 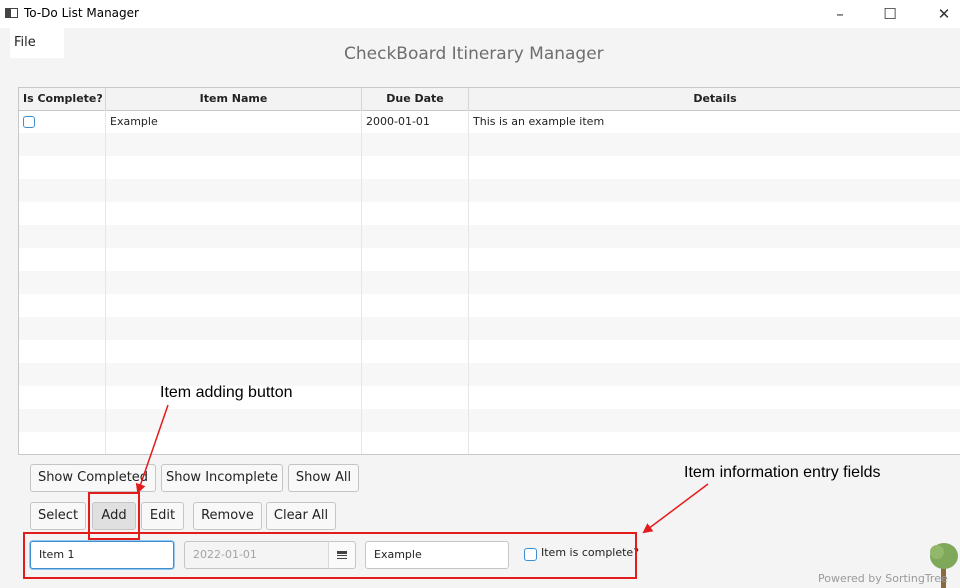 What do you see at coordinates (422, 469) in the screenshot?
I see `annotation-arrows` at bounding box center [422, 469].